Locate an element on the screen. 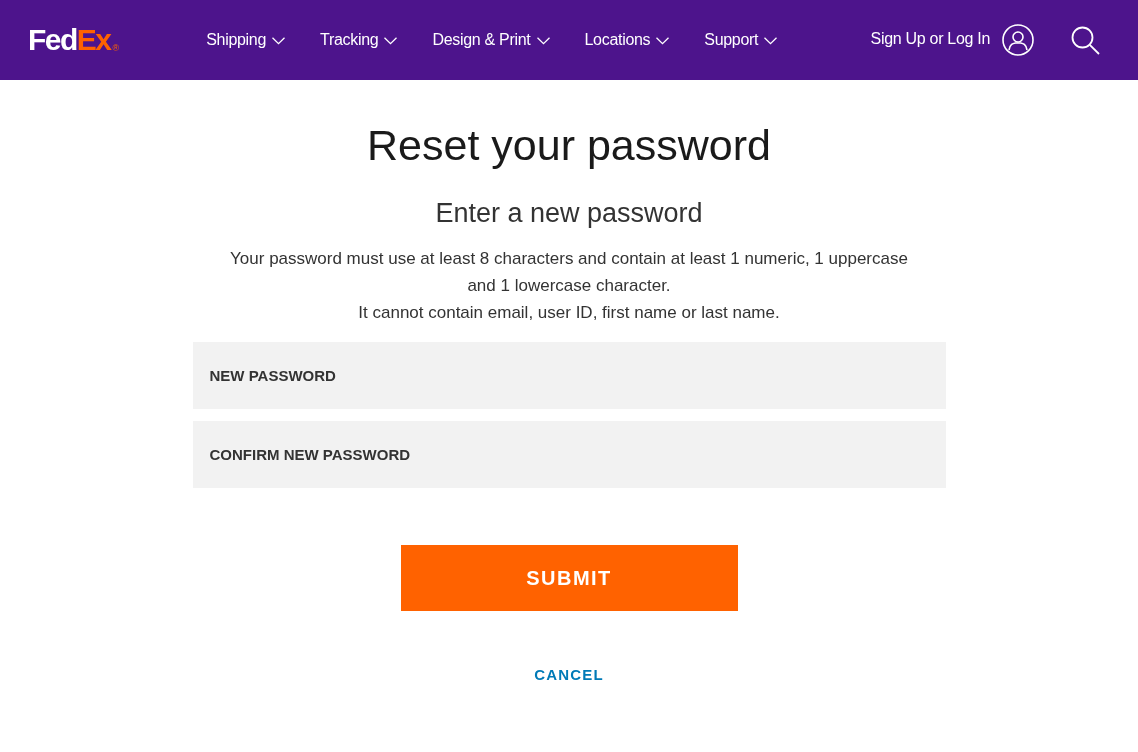 Image resolution: width=1138 pixels, height=752 pixels. cancel-link: CANCEL is located at coordinates (569, 675).